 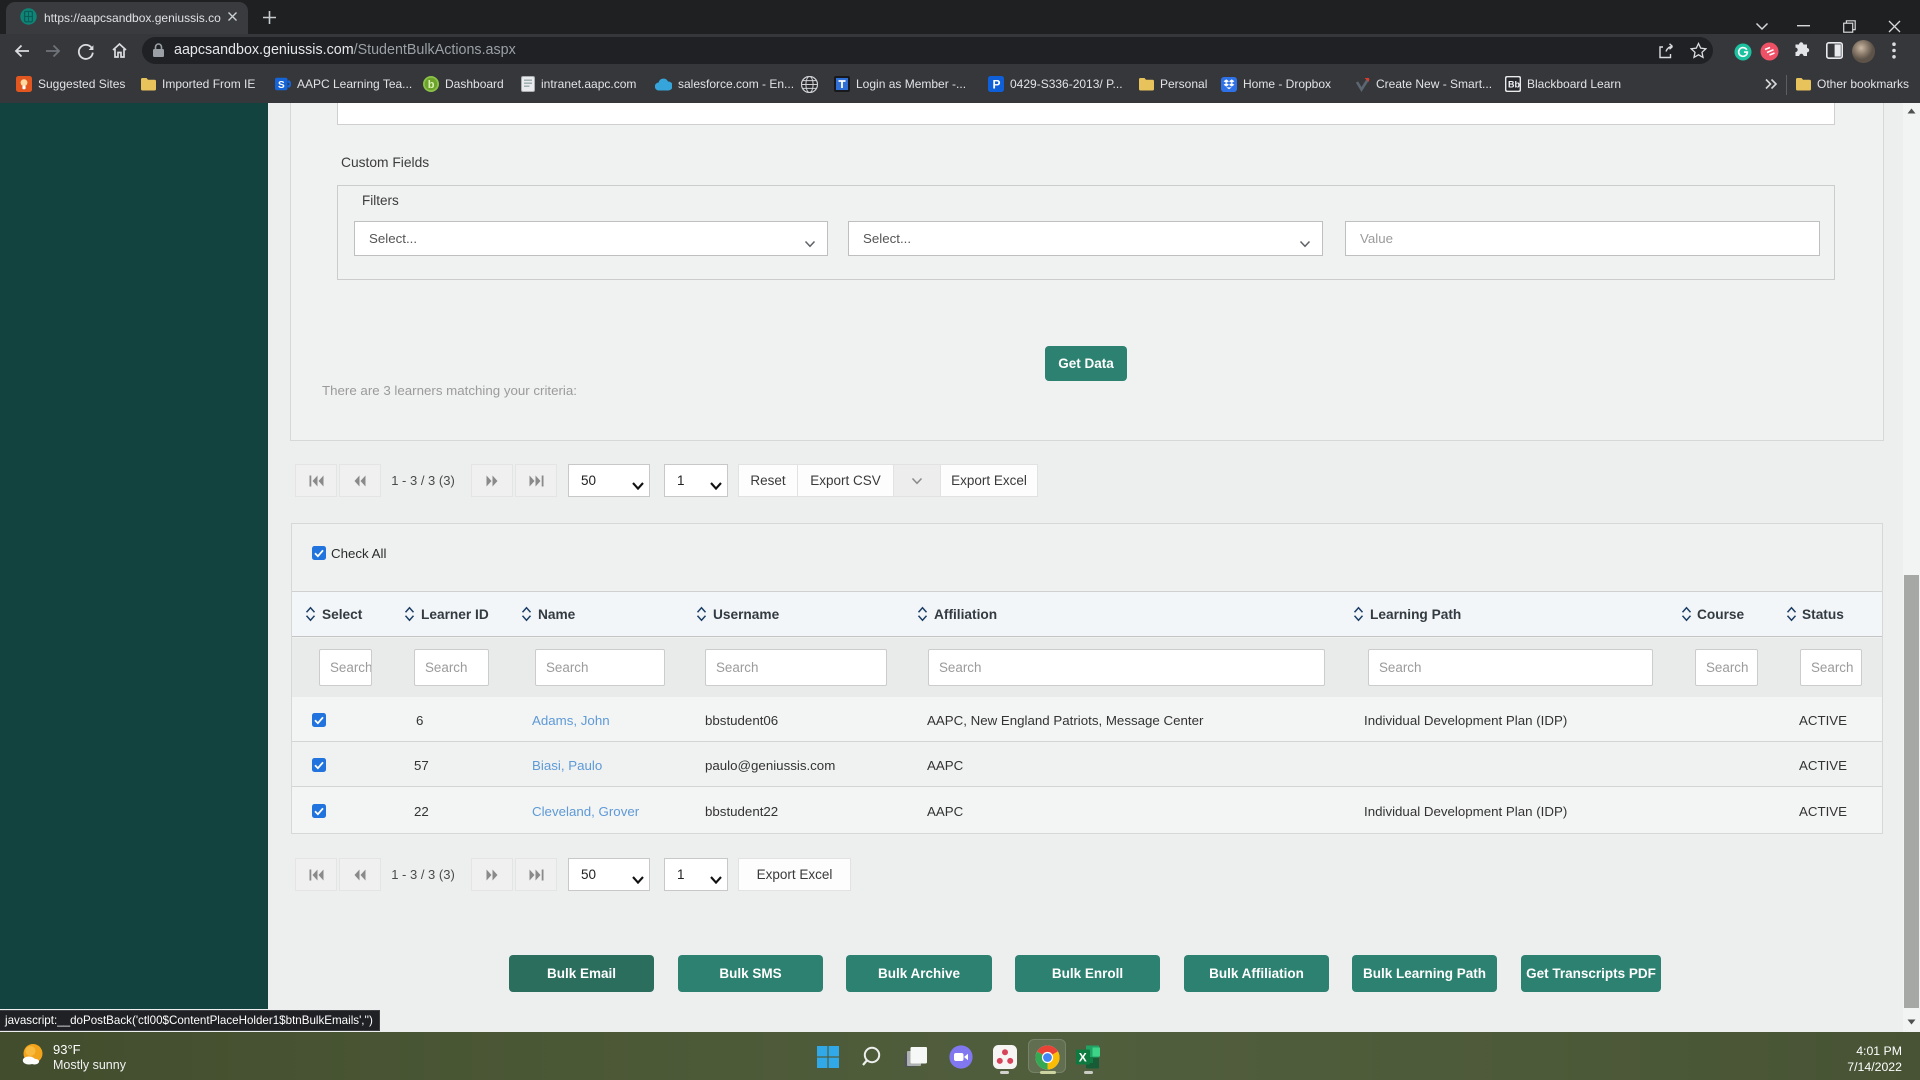 I want to click on svg-text: b, so click(x=431, y=85).